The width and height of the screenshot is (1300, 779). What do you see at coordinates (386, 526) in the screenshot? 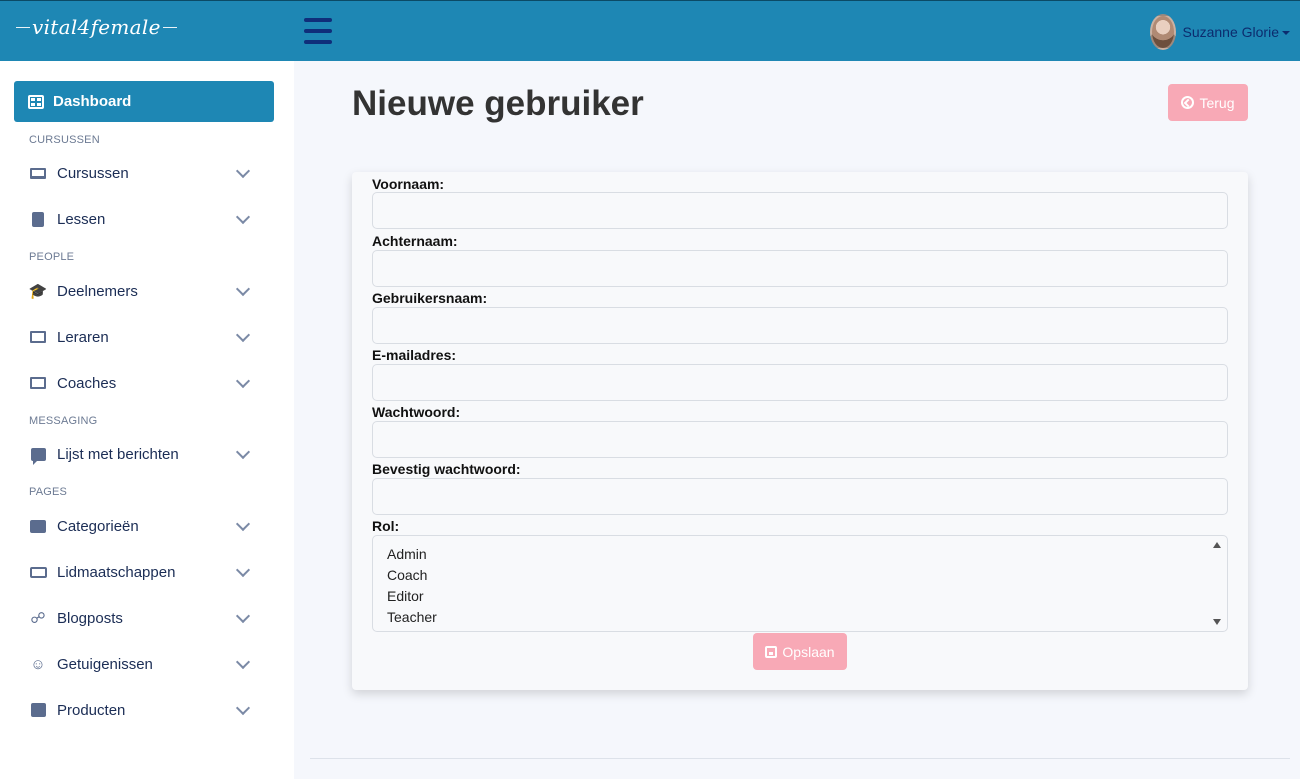
I see `role-label: Rol:` at bounding box center [386, 526].